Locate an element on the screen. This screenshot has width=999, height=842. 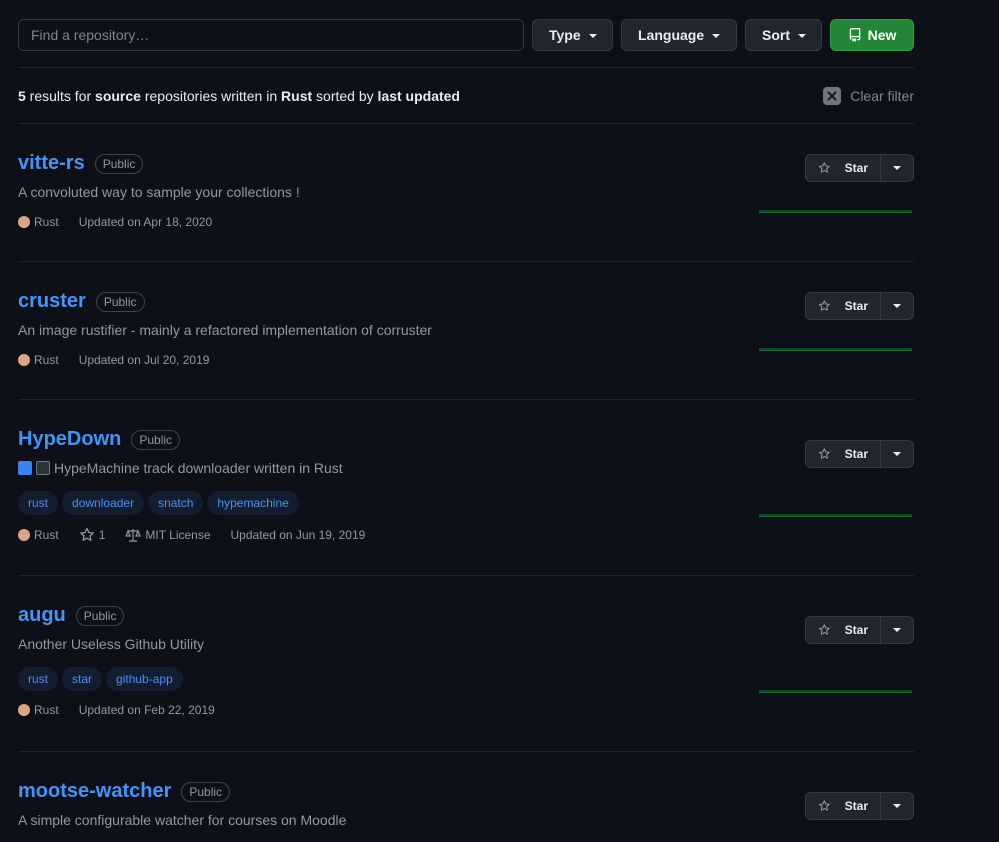
law-scale-icon is located at coordinates (133, 535).